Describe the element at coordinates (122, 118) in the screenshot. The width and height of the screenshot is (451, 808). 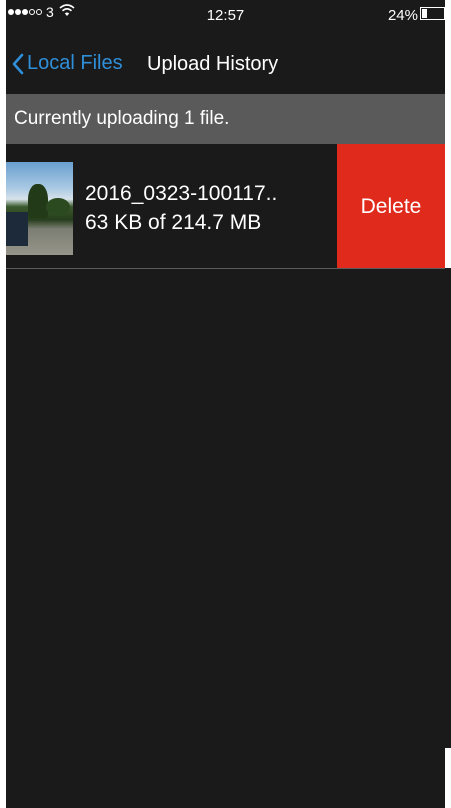
I see `upload-status-text: Currently uploading 1 file.` at that location.